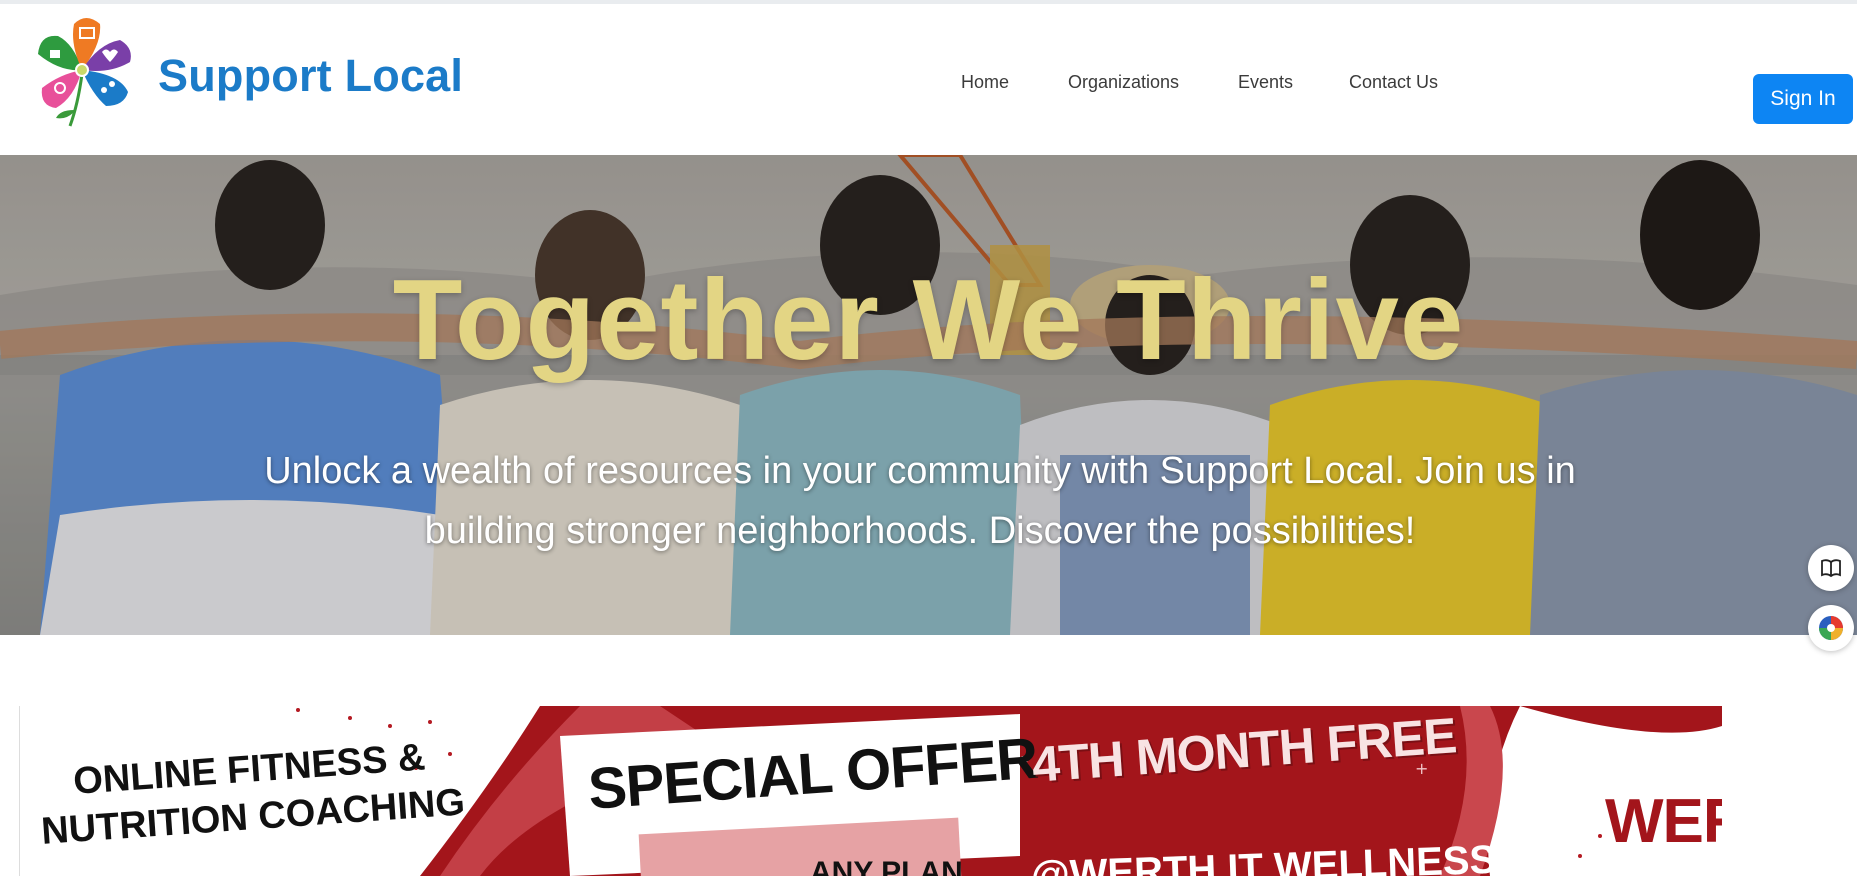 The height and width of the screenshot is (876, 1857). I want to click on nav-contact-us: Contact Us, so click(1393, 82).